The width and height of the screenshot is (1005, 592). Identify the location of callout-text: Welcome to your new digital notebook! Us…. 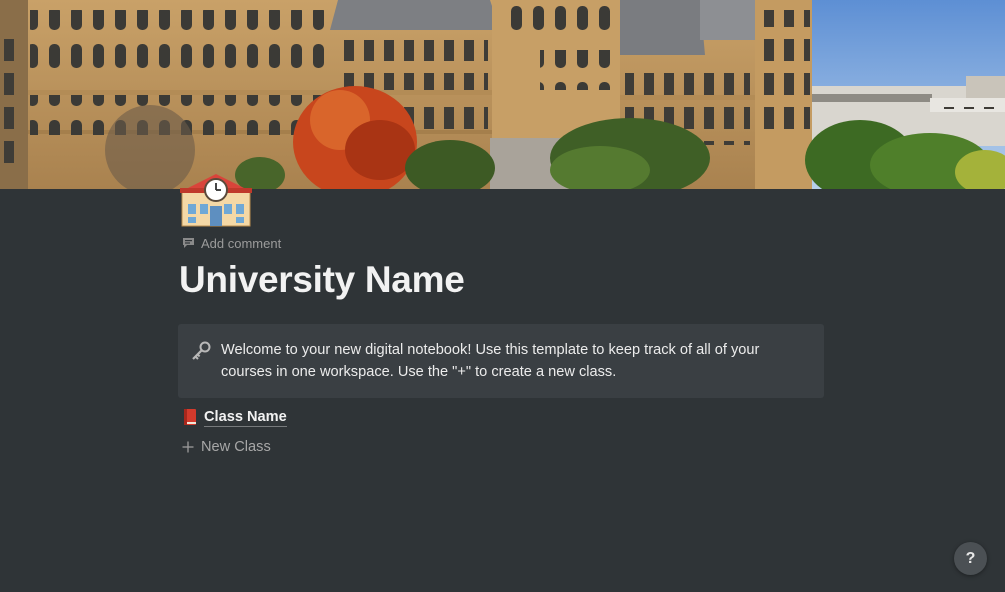
(516, 361).